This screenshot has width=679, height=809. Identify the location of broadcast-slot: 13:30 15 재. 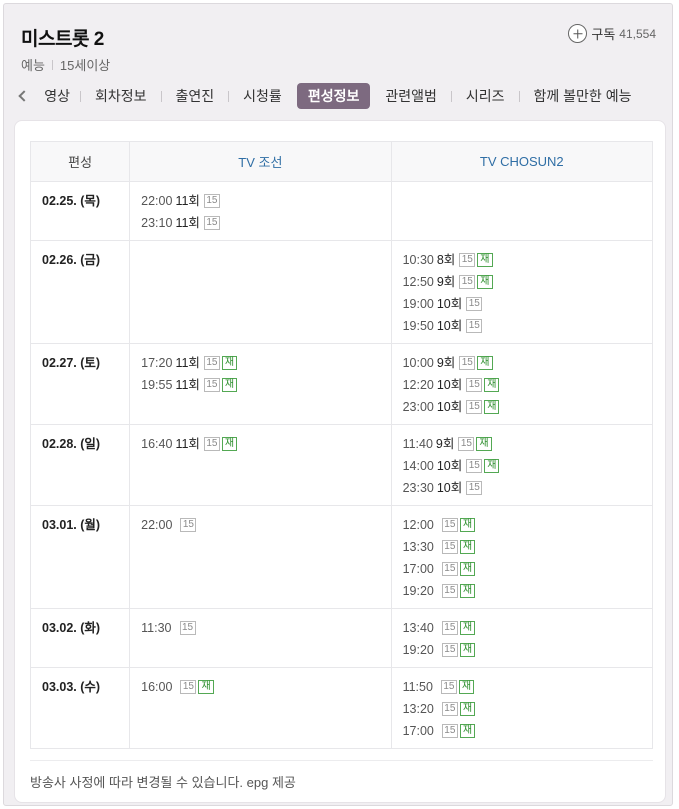
(522, 547).